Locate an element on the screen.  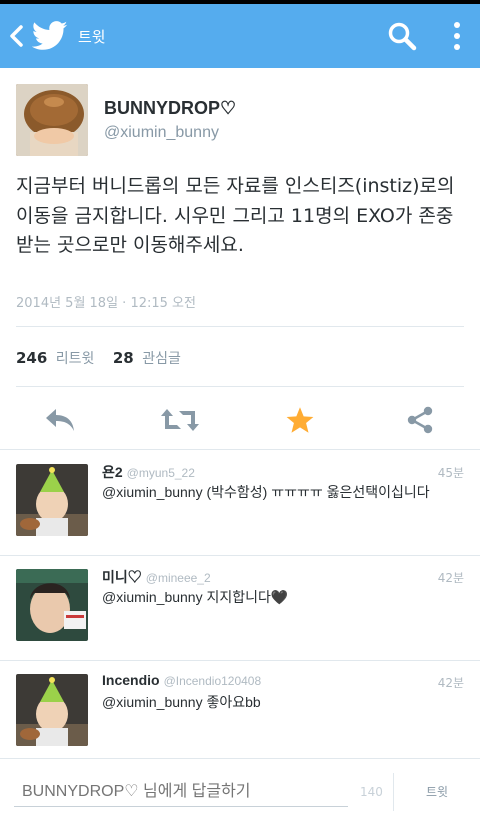
reply-author-name: Incendio is located at coordinates (131, 680).